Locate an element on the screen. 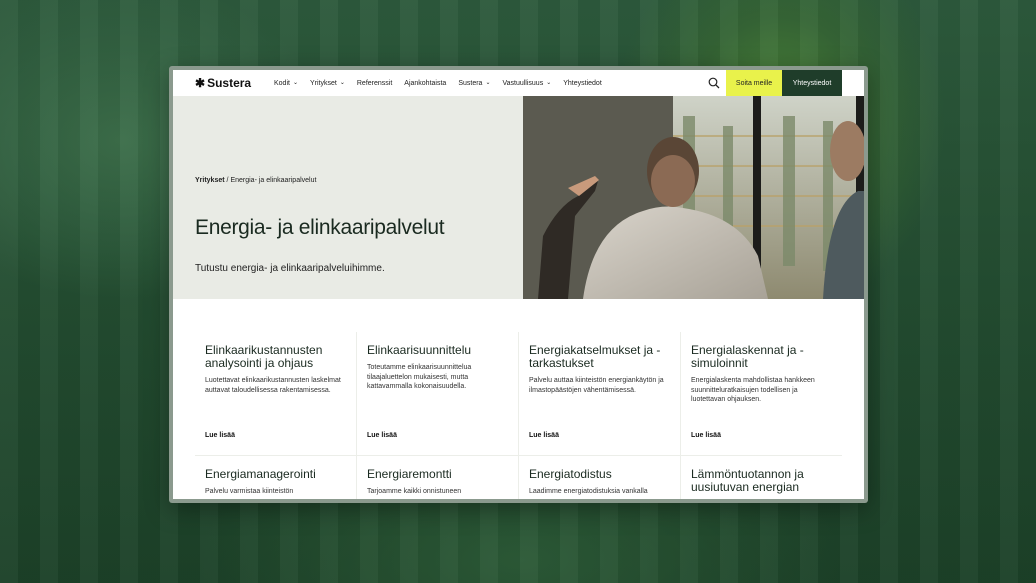 This screenshot has width=1036, height=583. card-title: Energialaskennat ja -simuloinnit is located at coordinates (747, 356).